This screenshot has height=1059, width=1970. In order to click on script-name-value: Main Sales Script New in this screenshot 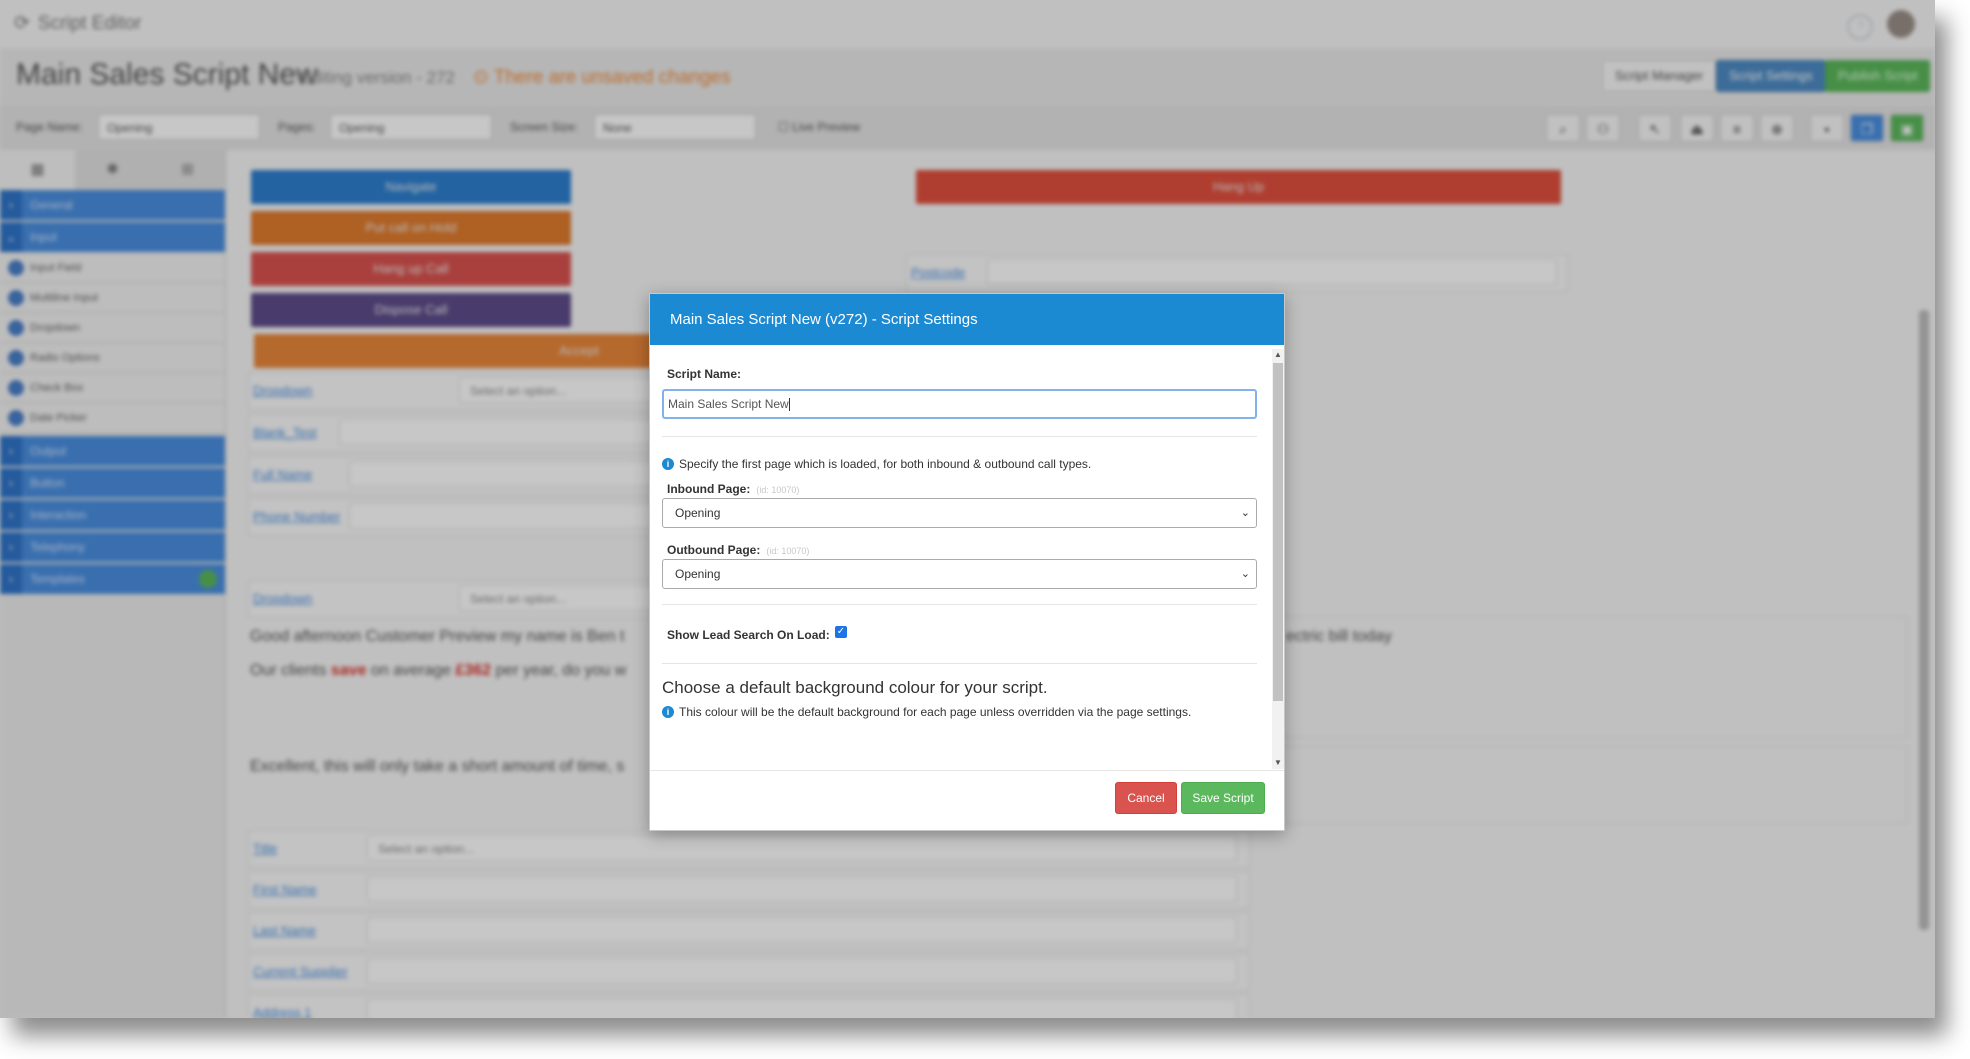, I will do `click(728, 404)`.